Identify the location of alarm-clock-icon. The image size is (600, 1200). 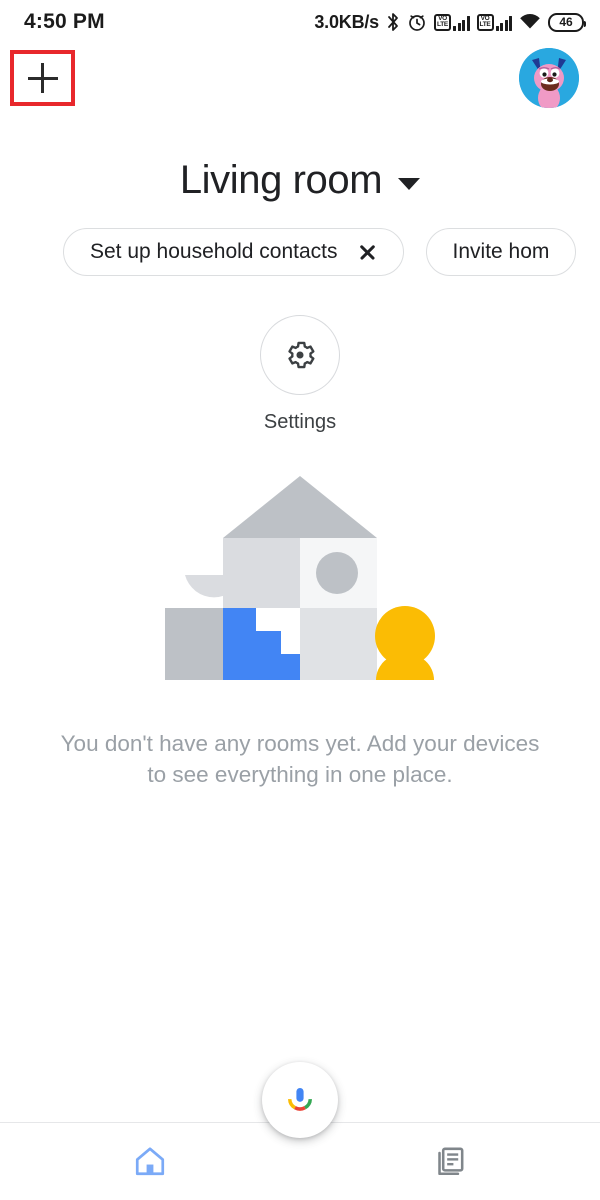
(417, 22).